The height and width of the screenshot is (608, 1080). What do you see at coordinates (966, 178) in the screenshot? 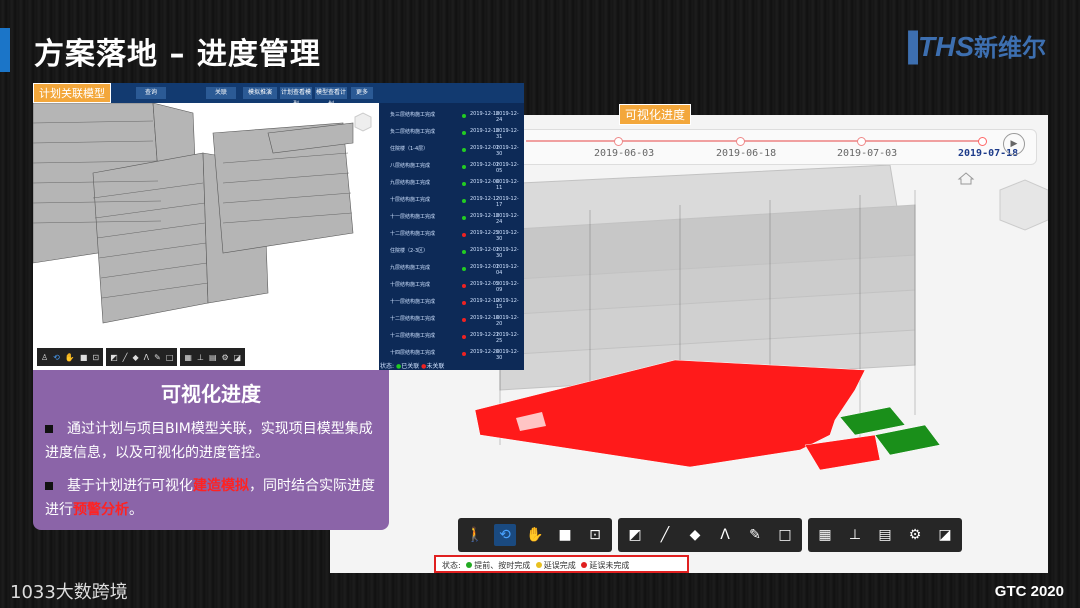
I see `home-icon` at bounding box center [966, 178].